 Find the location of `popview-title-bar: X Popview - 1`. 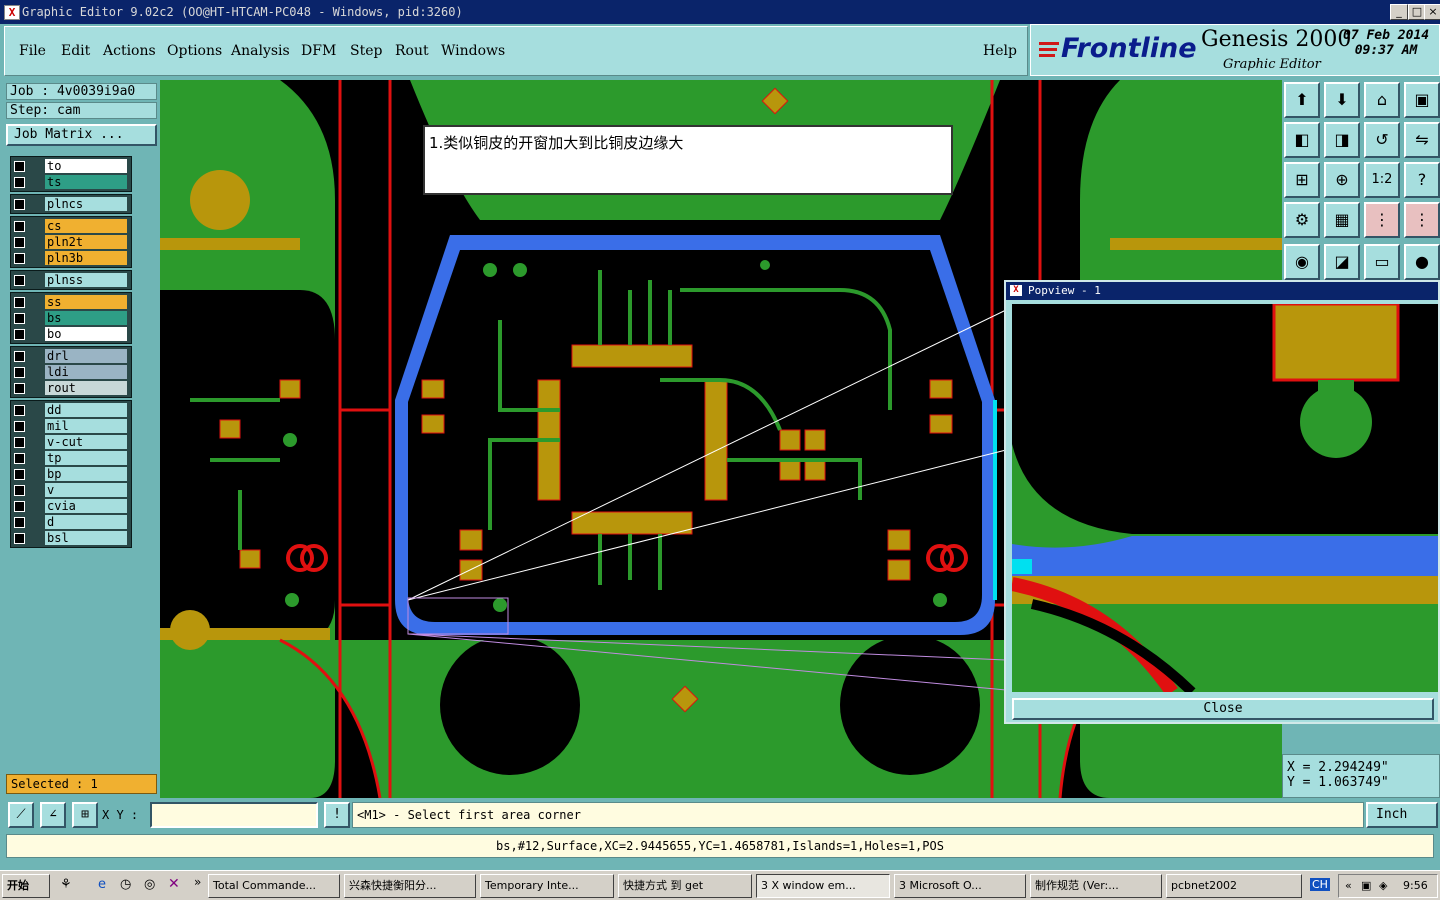

popview-title-bar: X Popview - 1 is located at coordinates (1222, 291).